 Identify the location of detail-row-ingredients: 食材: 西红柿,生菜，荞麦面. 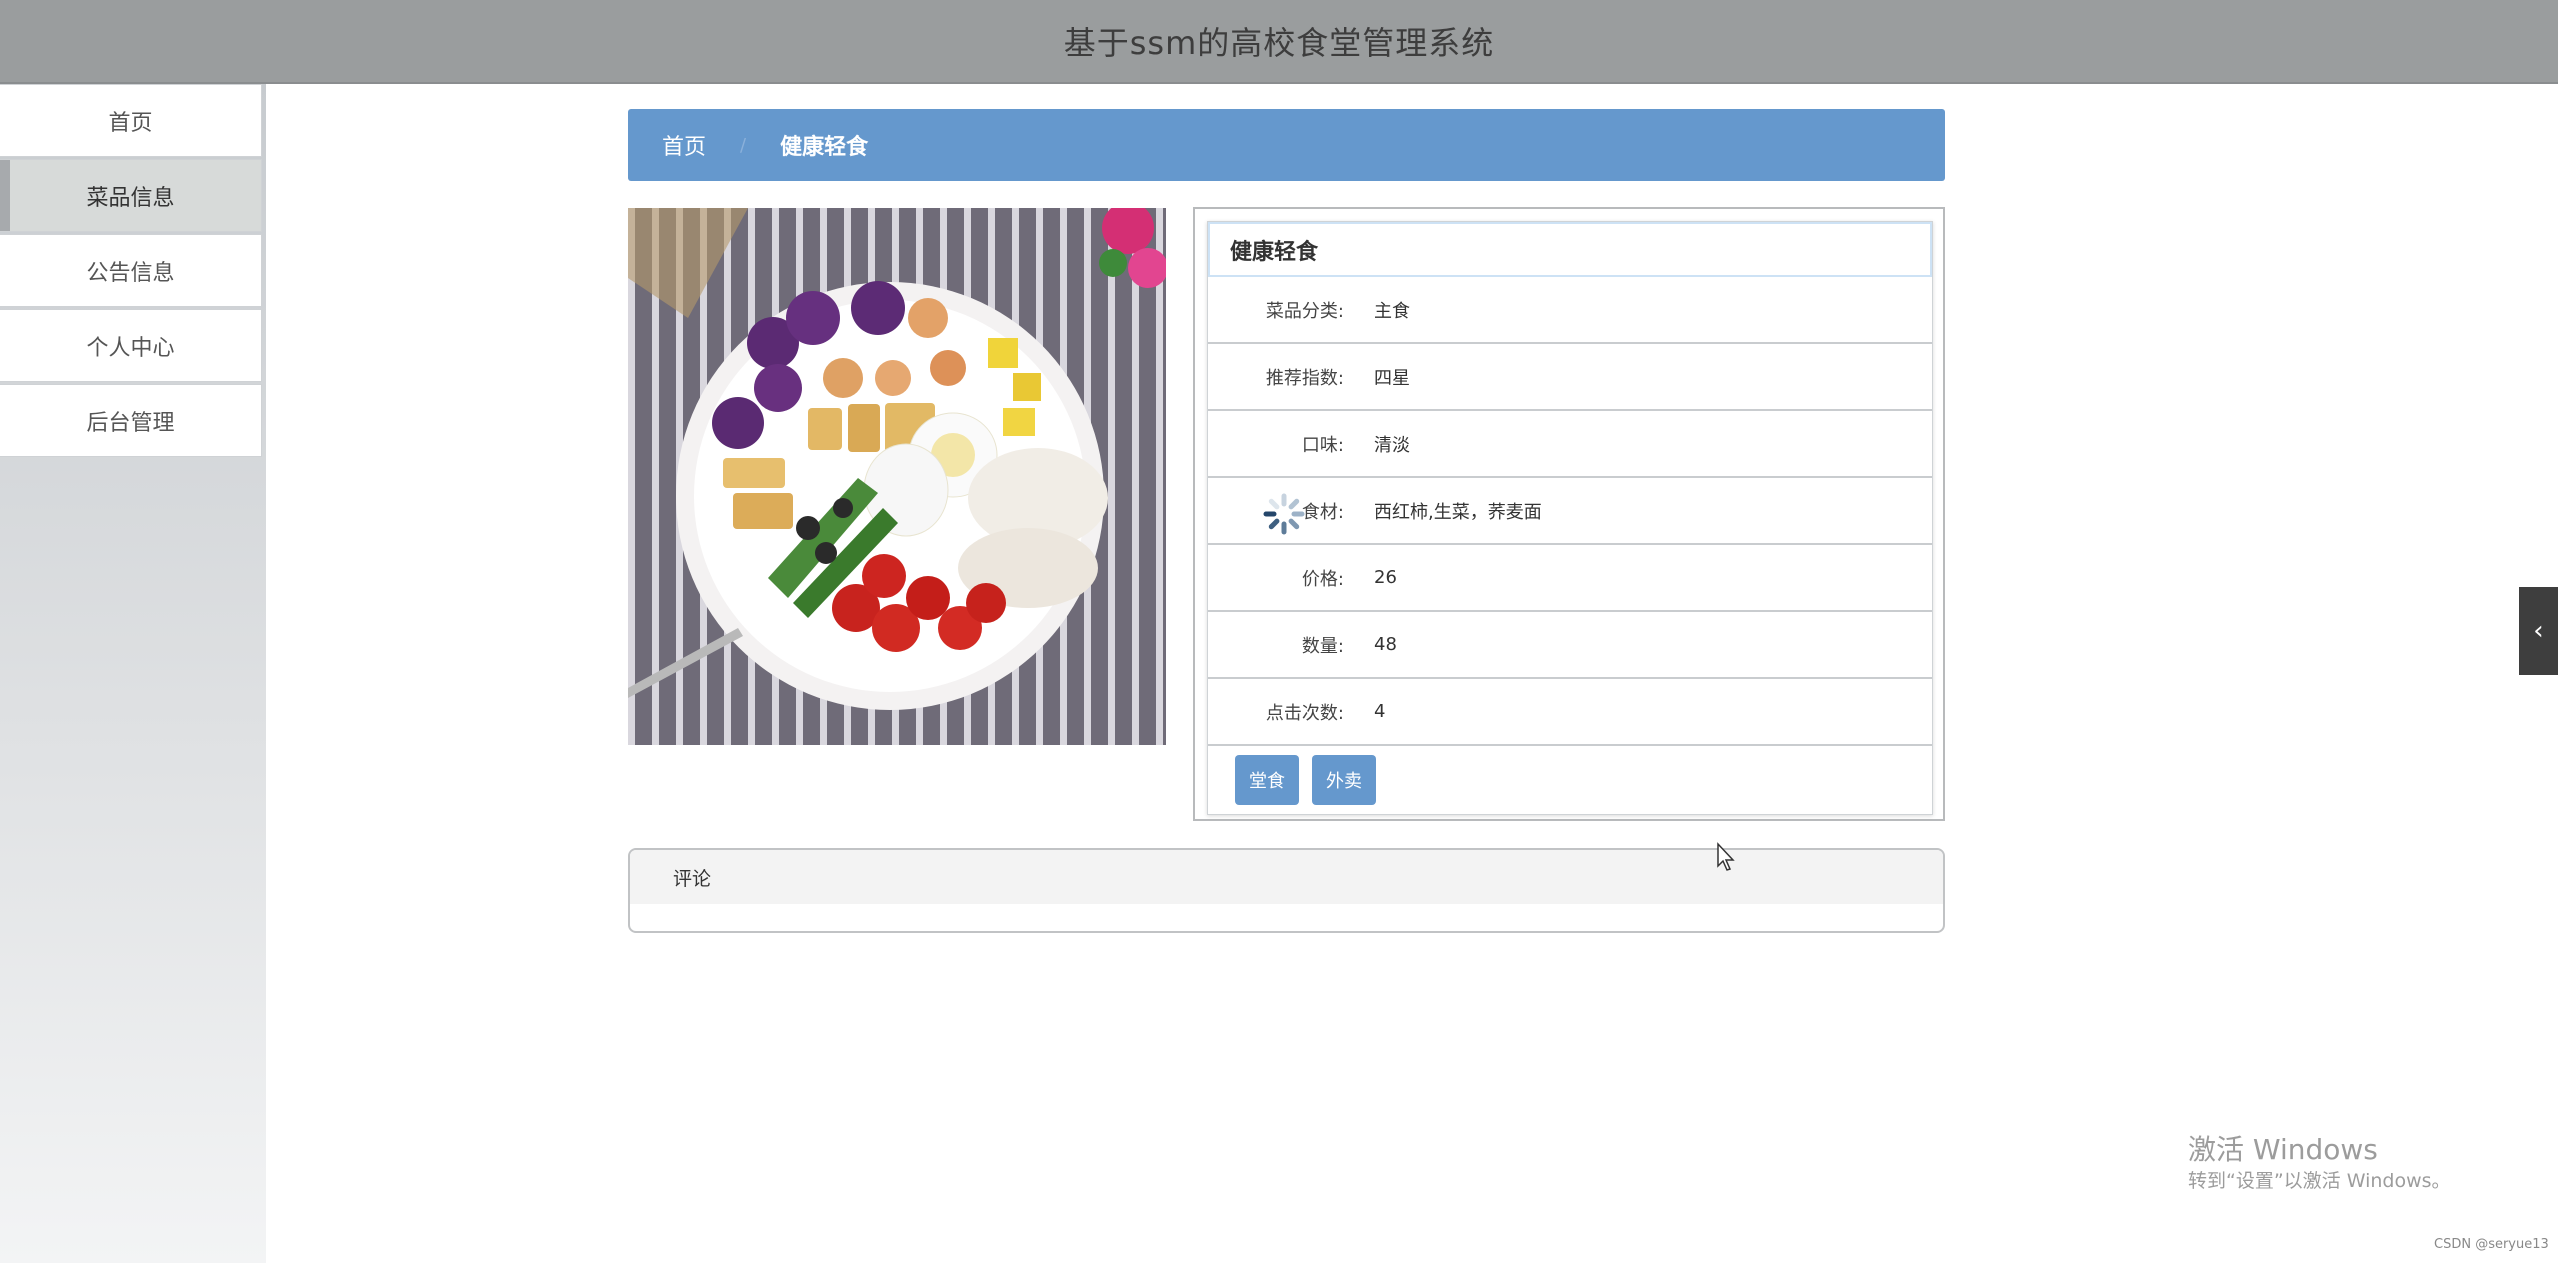
(1570, 511).